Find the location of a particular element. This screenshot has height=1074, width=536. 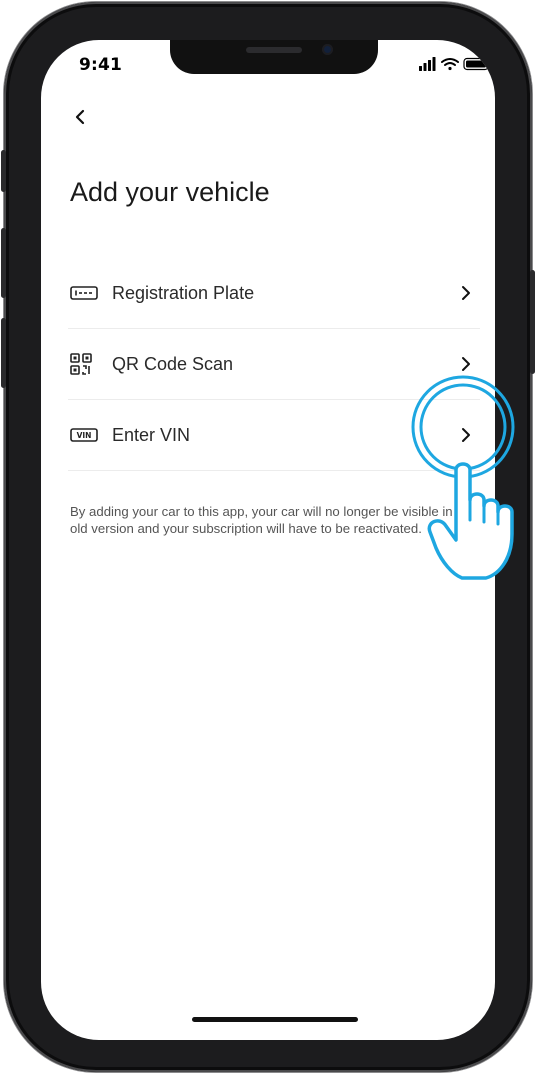

page-title: Add your vehicle is located at coordinates (170, 192).